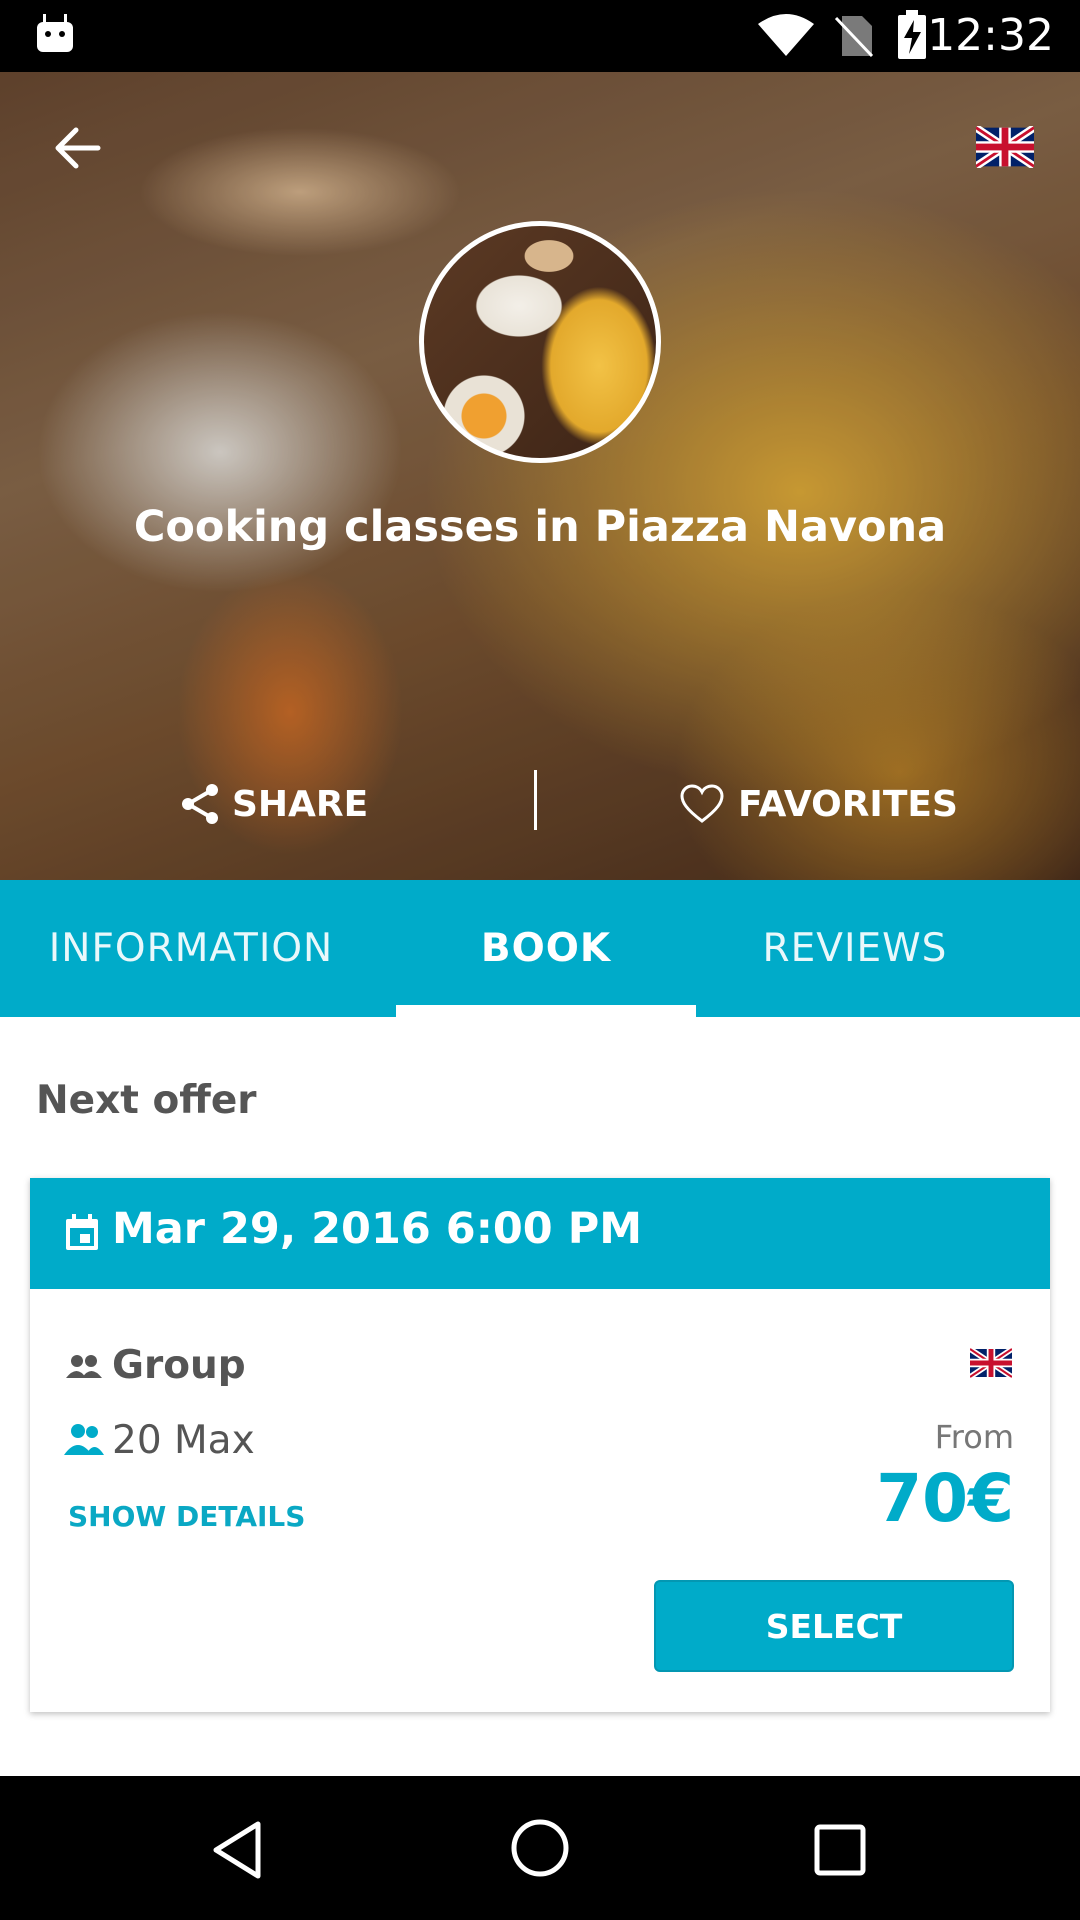  I want to click on share-icon, so click(200, 804).